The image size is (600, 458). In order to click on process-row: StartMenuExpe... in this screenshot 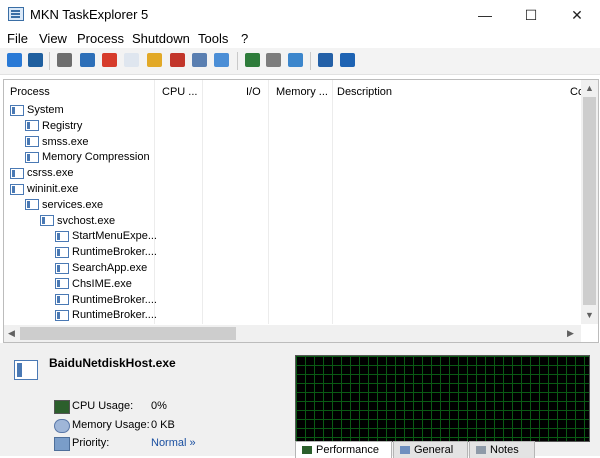, I will do `click(106, 236)`.